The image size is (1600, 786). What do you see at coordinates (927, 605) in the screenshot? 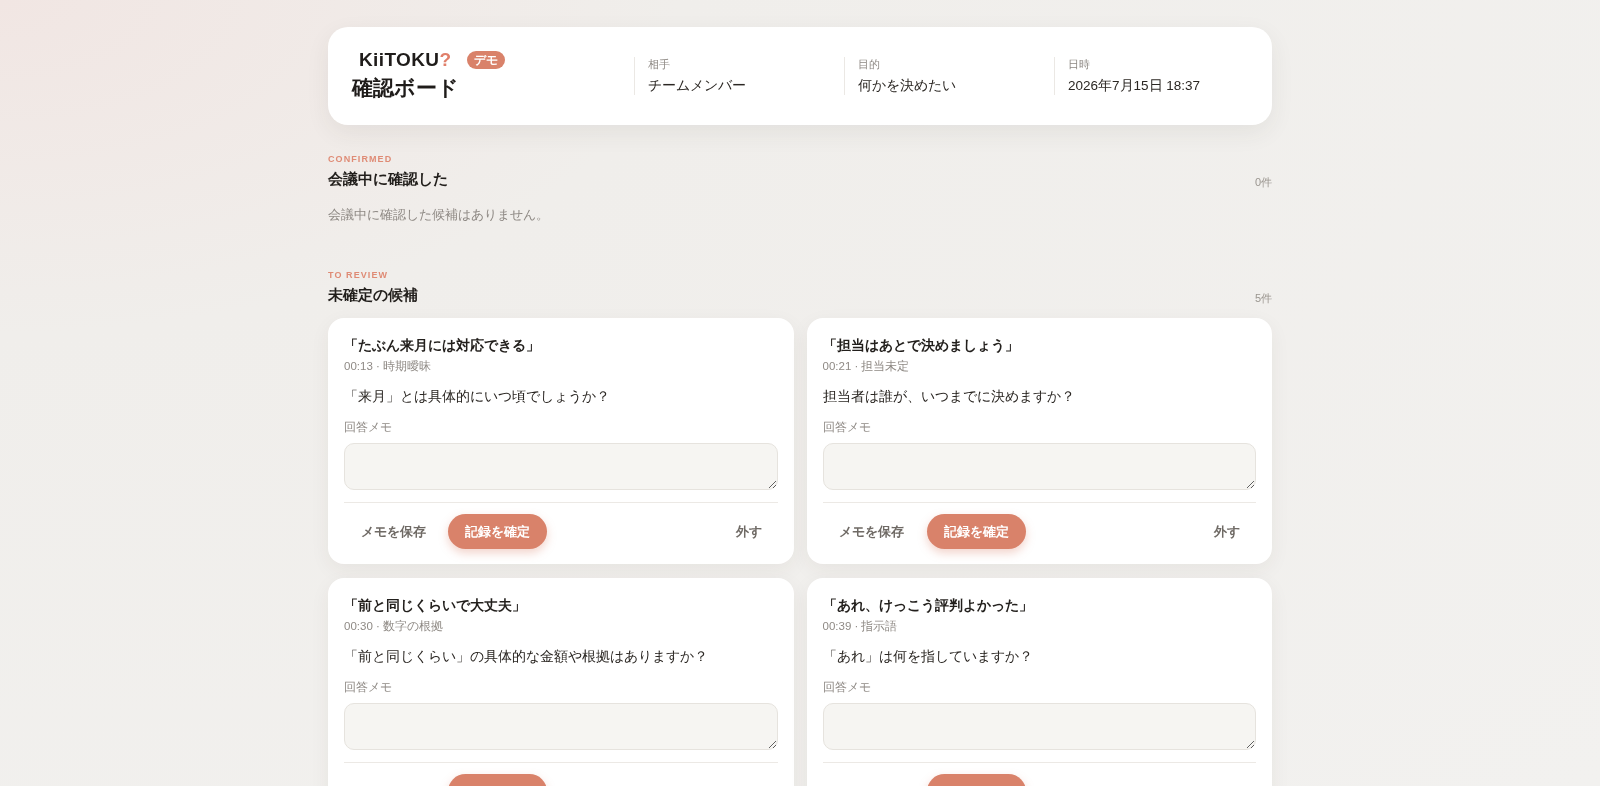
I see `quote-text: 「あれ、けっこう評判よかった」` at bounding box center [927, 605].